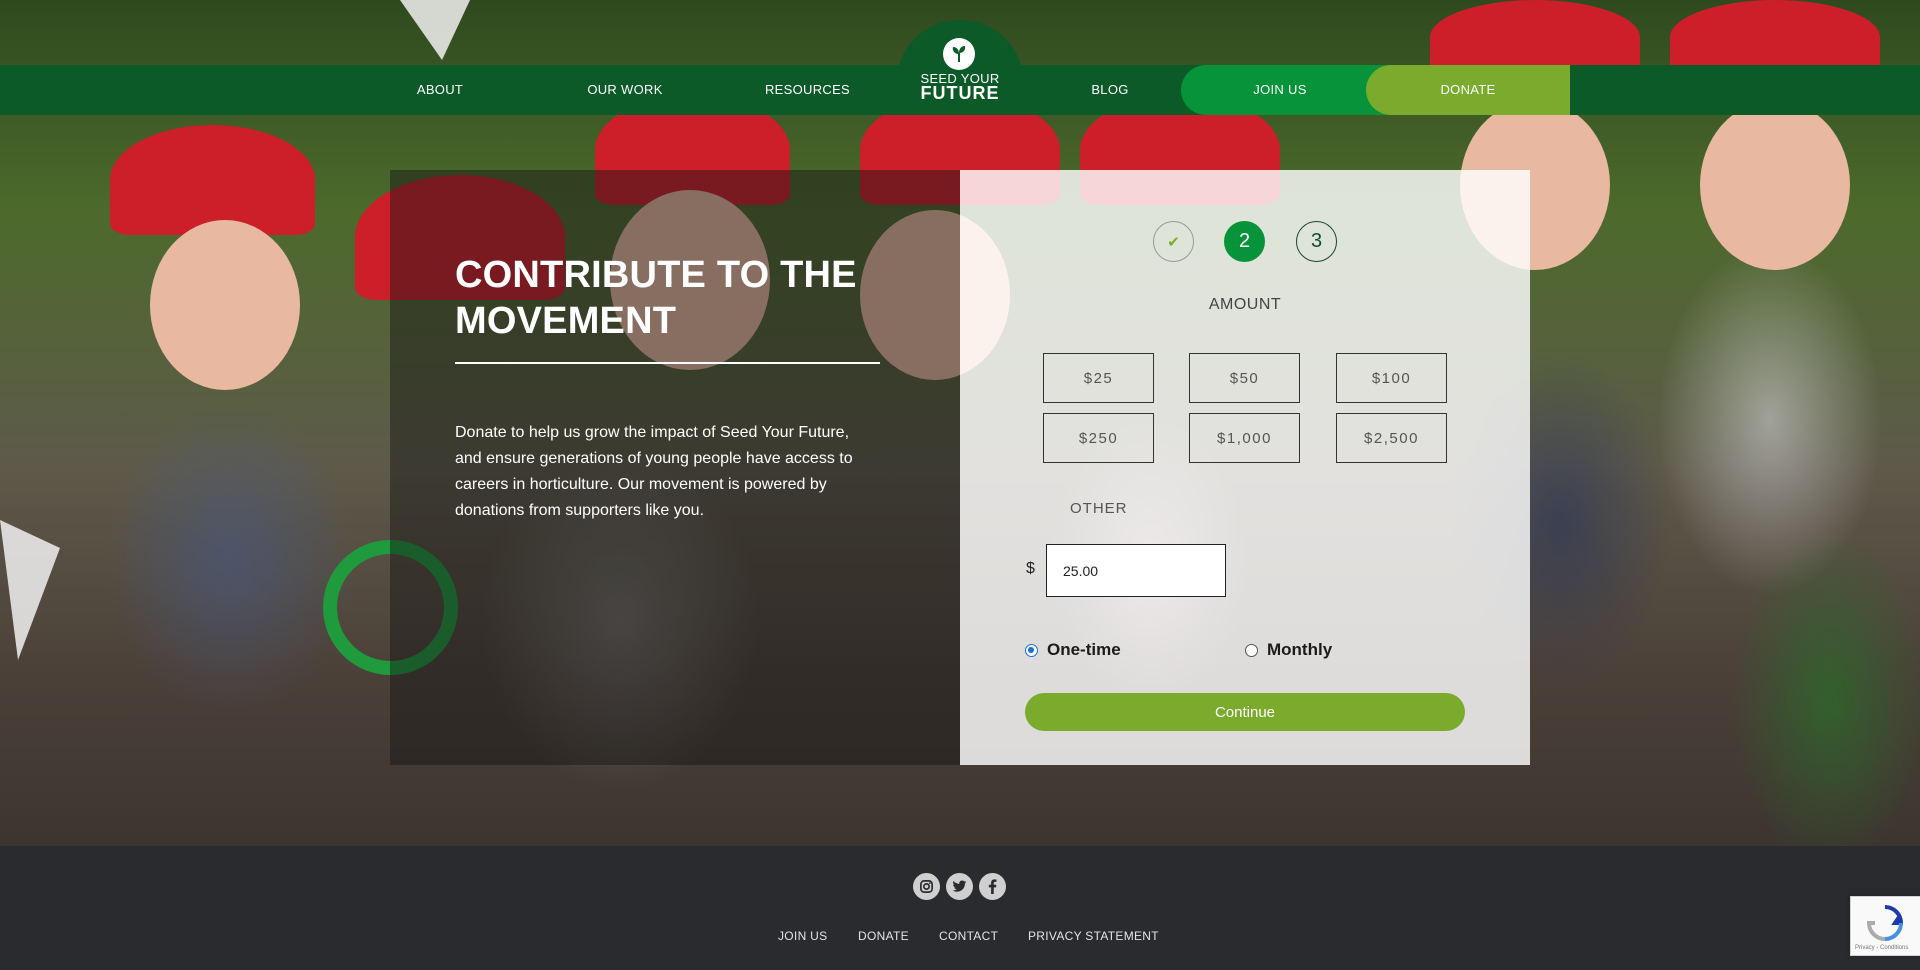  Describe the element at coordinates (1136, 570) in the screenshot. I see `other-amount-input` at that location.